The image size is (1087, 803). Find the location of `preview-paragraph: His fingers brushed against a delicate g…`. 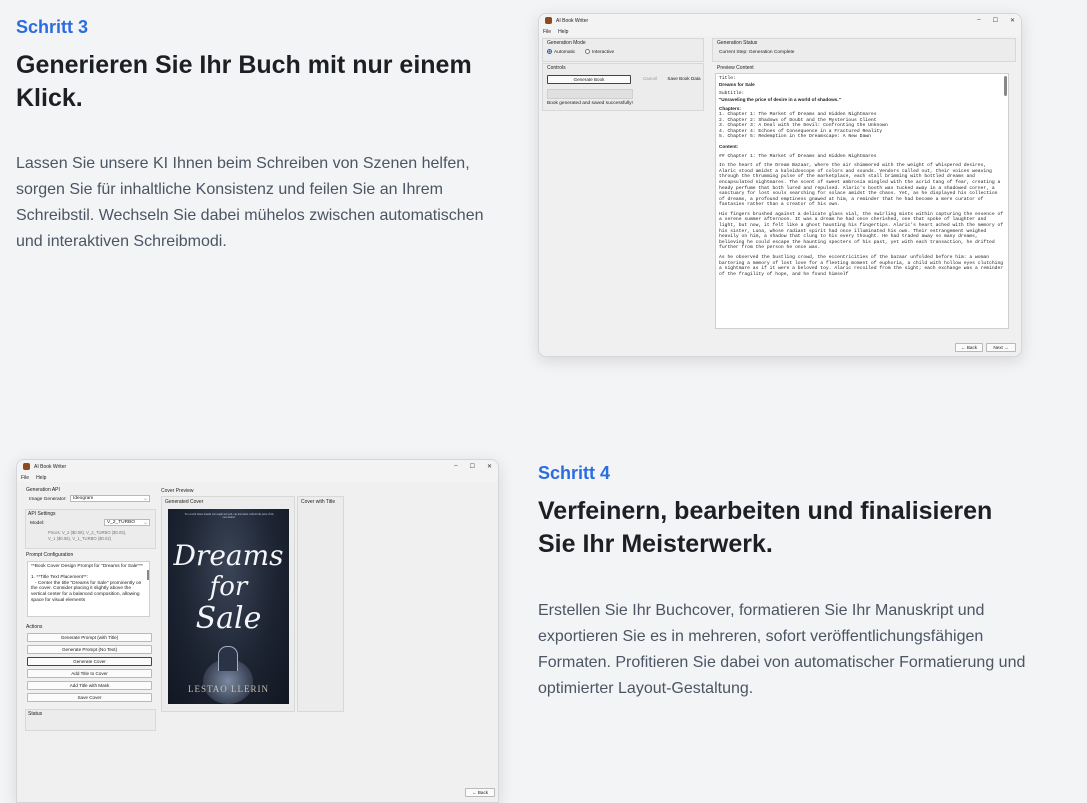

preview-paragraph: His fingers brushed against a delicate g… is located at coordinates (861, 231).